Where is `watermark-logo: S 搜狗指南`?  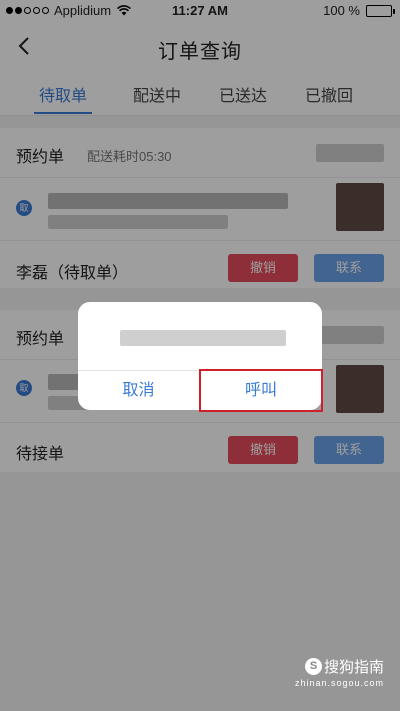 watermark-logo: S 搜狗指南 is located at coordinates (339, 666).